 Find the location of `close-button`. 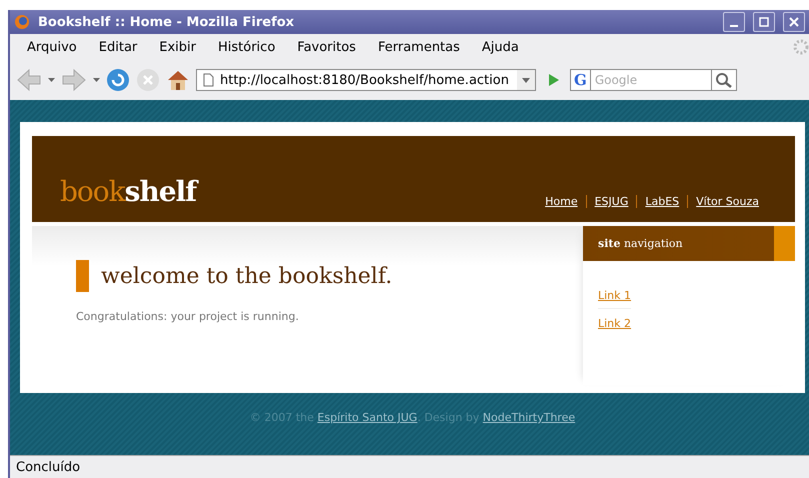

close-button is located at coordinates (794, 22).